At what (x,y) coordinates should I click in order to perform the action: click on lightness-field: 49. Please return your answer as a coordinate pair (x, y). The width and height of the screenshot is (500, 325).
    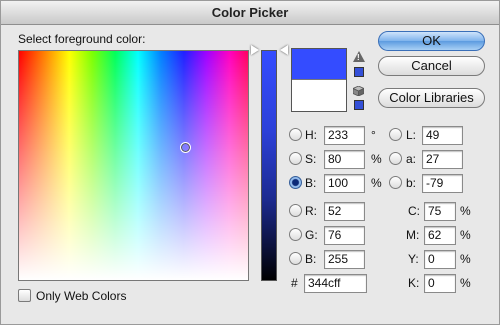
    Looking at the image, I should click on (442, 135).